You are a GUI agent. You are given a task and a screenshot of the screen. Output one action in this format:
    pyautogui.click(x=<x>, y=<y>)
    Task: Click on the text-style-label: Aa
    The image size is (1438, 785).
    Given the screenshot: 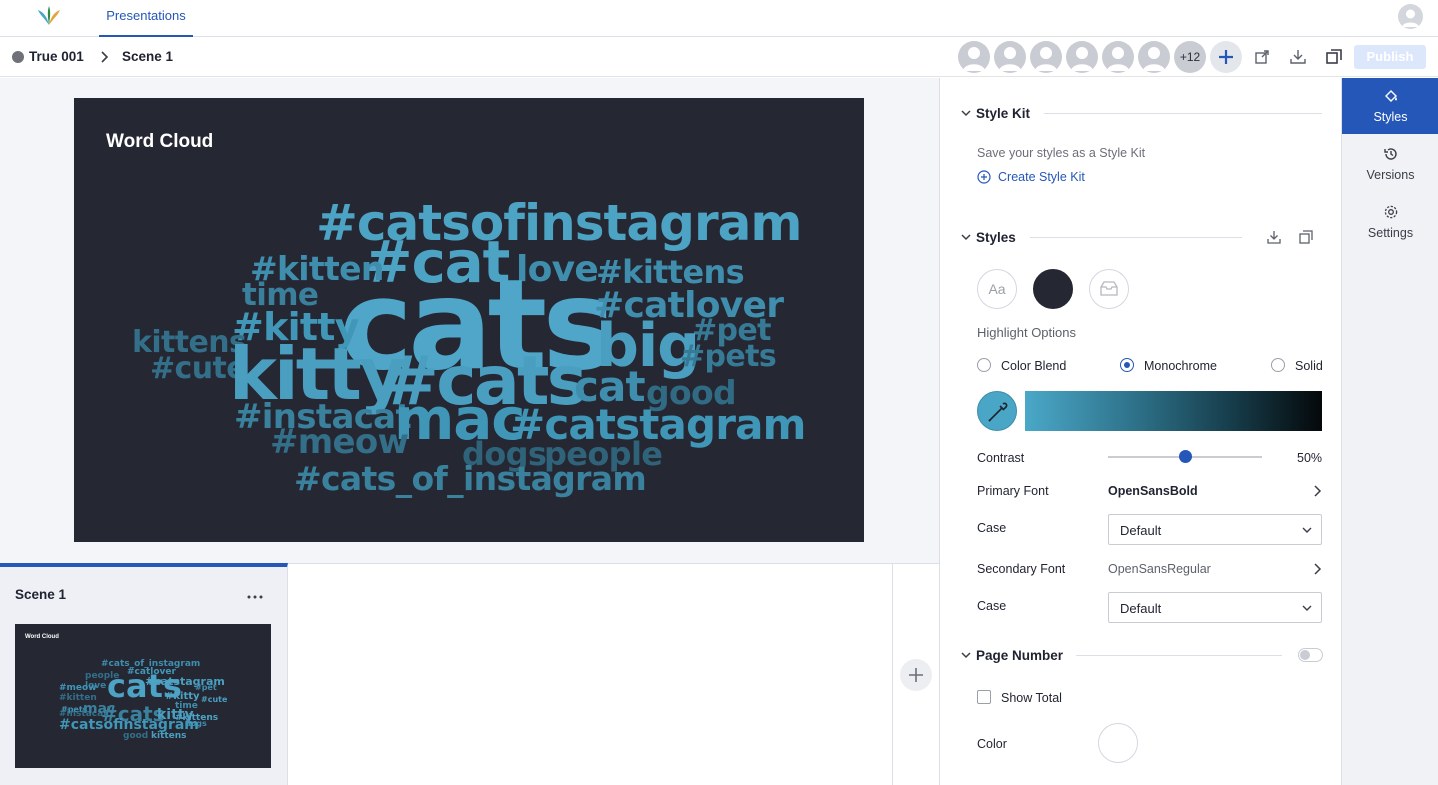 What is the action you would take?
    pyautogui.click(x=997, y=289)
    